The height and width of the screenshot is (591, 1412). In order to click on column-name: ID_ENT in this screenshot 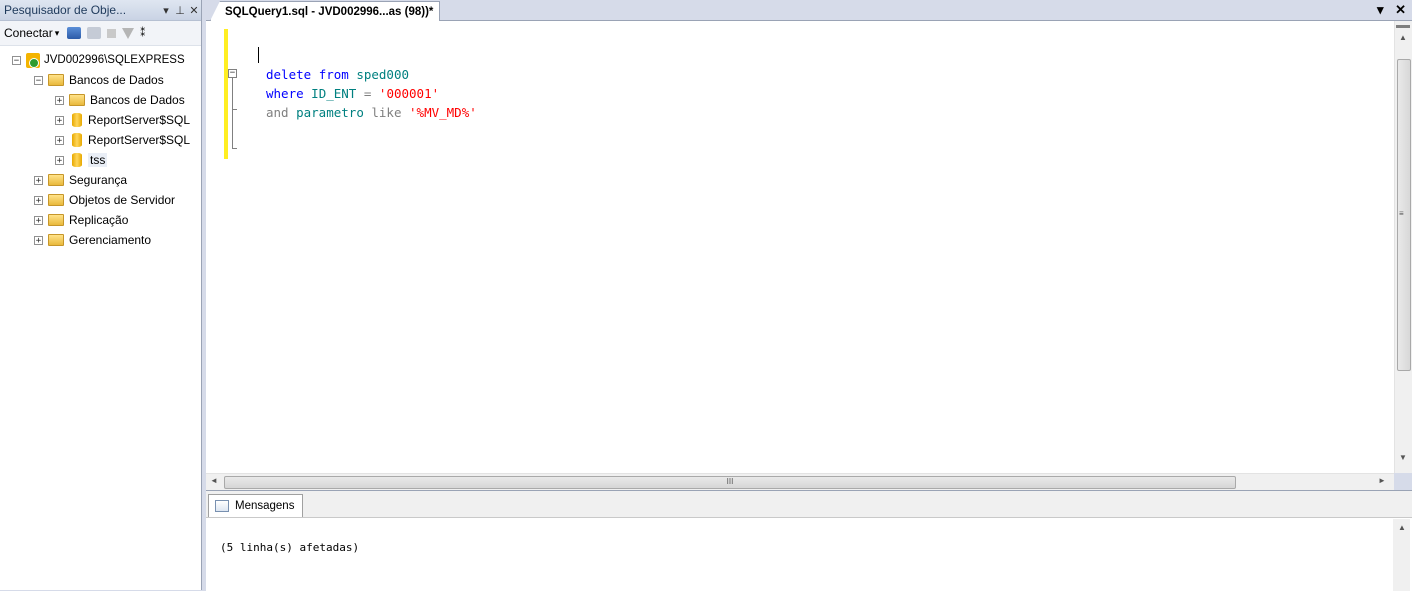, I will do `click(334, 93)`.